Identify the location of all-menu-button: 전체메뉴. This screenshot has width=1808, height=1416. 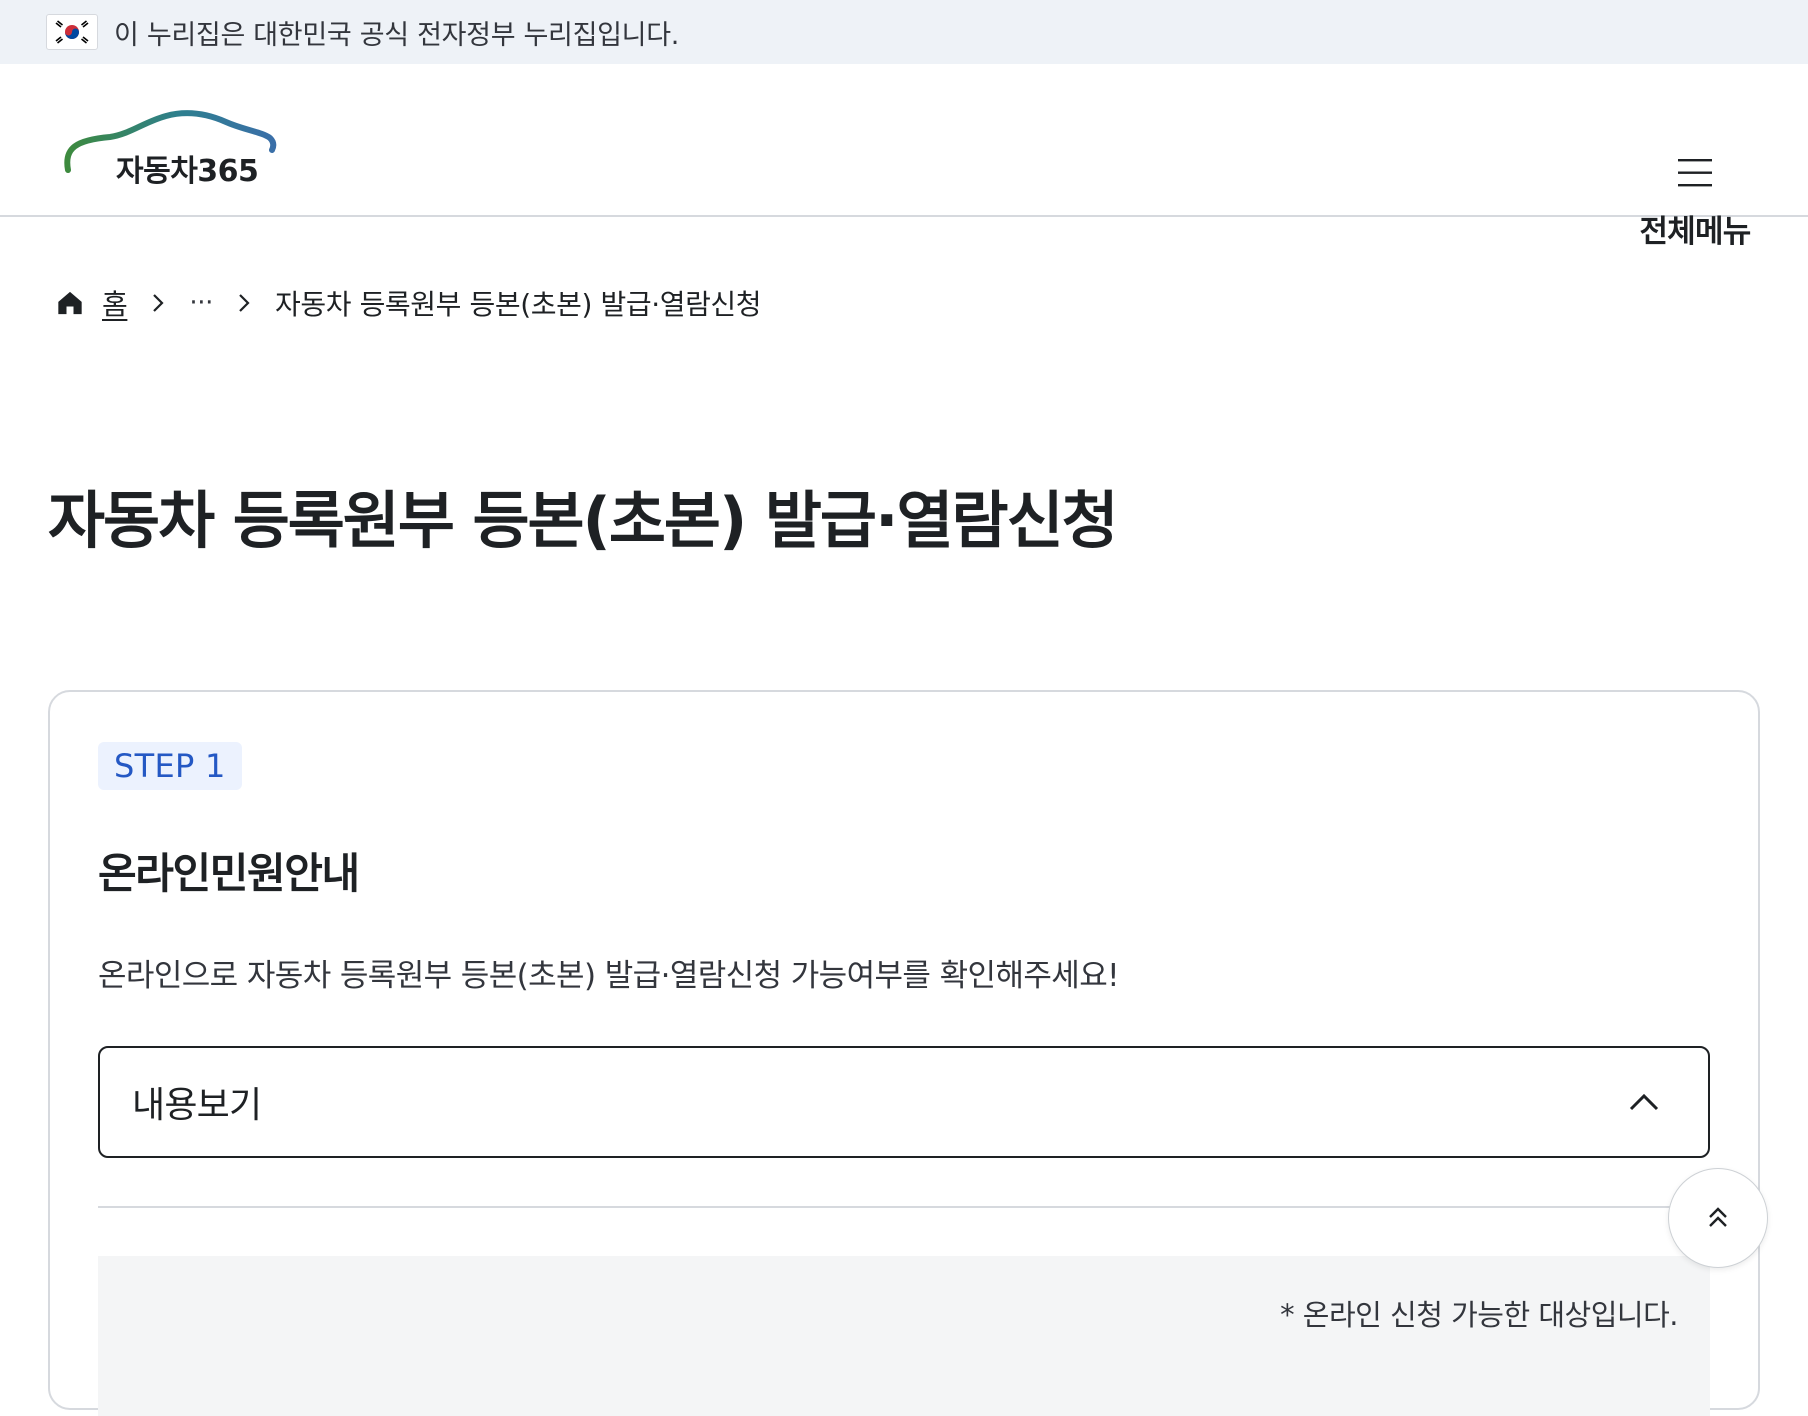
(1695, 205).